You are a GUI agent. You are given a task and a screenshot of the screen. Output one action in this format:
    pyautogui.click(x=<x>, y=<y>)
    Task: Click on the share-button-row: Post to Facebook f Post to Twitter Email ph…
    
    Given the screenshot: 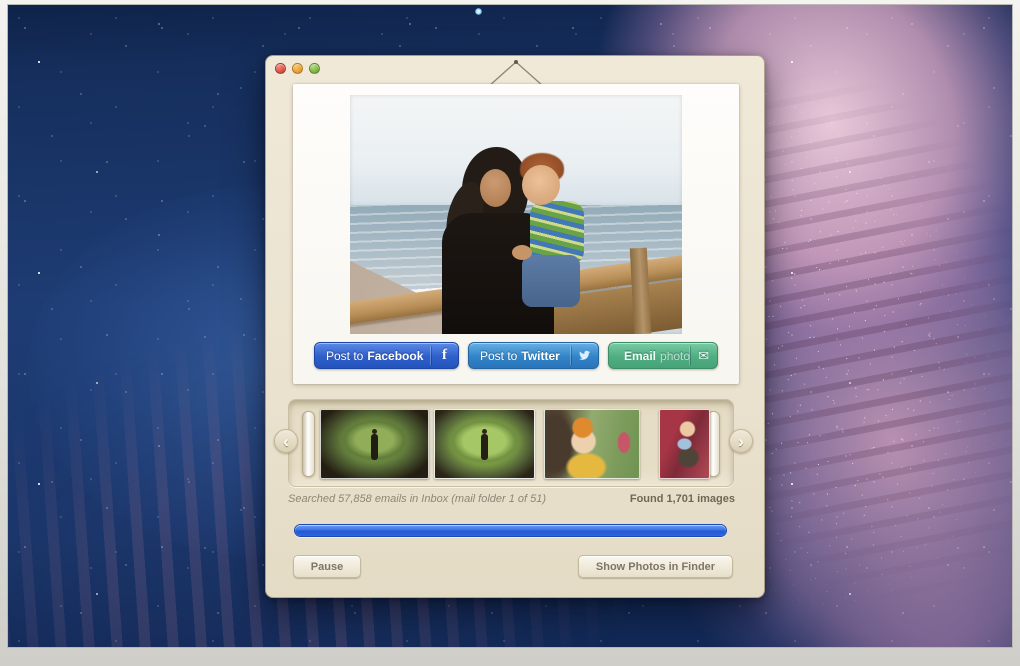 What is the action you would take?
    pyautogui.click(x=516, y=355)
    